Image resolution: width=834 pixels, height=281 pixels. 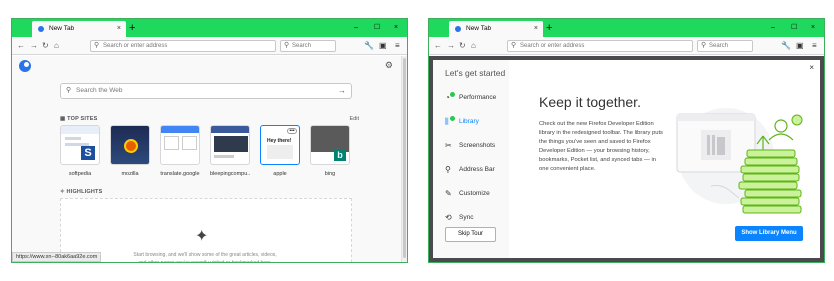 I want to click on top-site-label: softpedia, so click(x=80, y=174).